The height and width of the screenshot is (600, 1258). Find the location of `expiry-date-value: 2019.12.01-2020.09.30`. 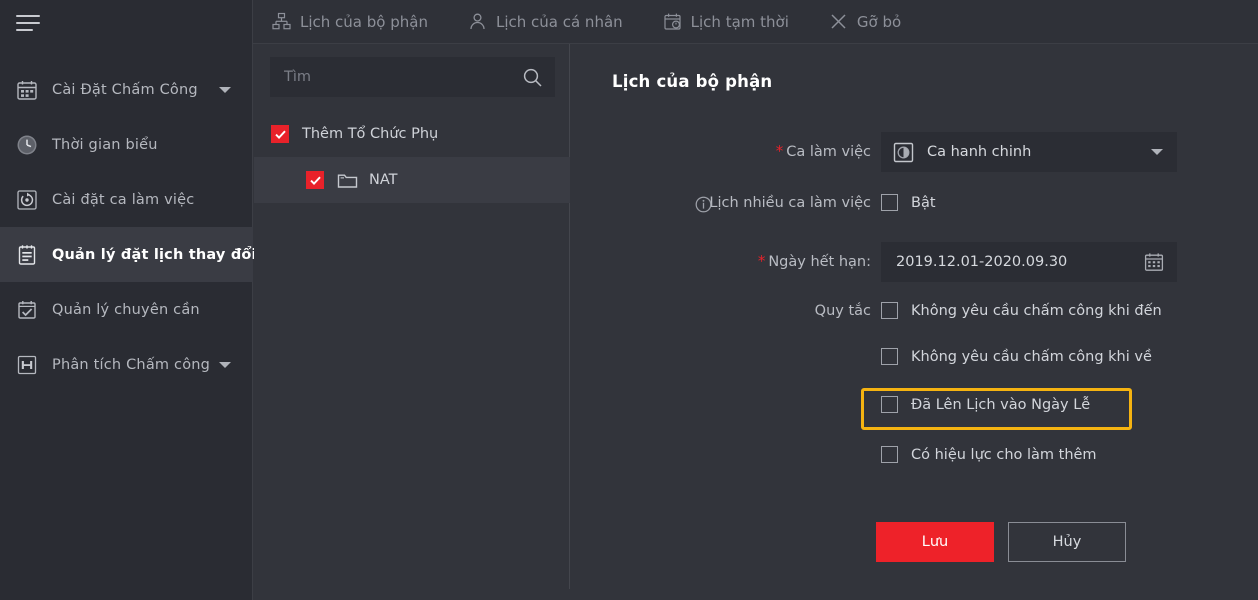

expiry-date-value: 2019.12.01-2020.09.30 is located at coordinates (982, 262).